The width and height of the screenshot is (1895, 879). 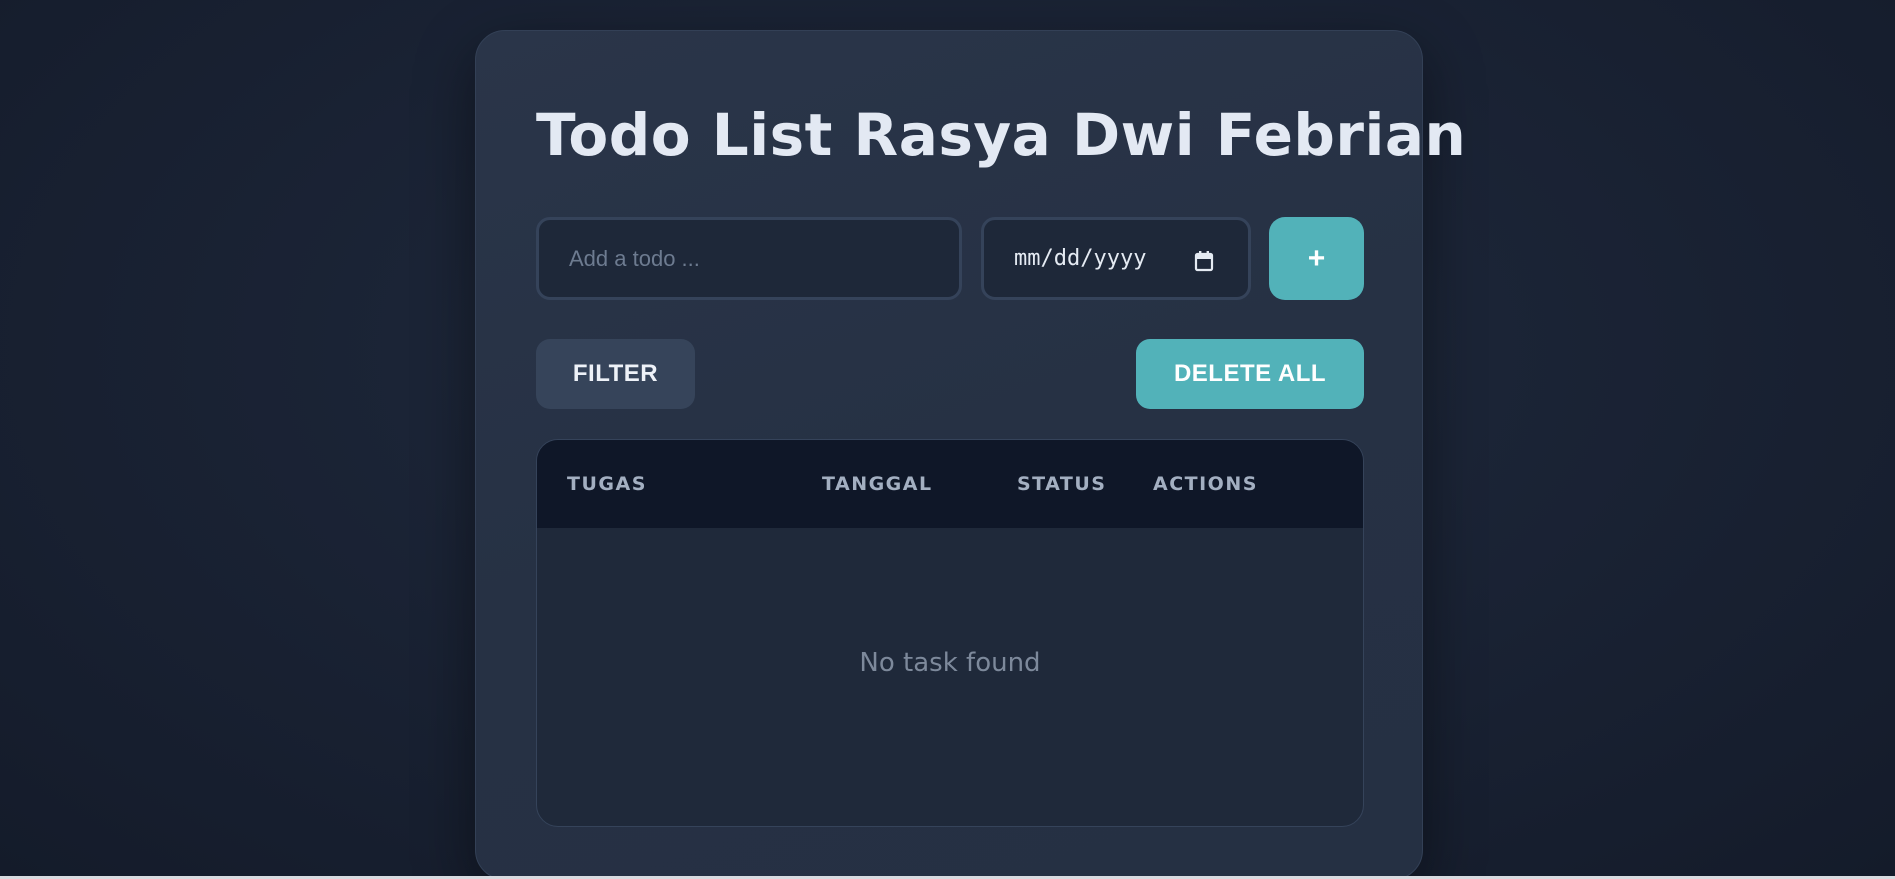 What do you see at coordinates (877, 484) in the screenshot?
I see `column-header-tanggal: TANGGAL` at bounding box center [877, 484].